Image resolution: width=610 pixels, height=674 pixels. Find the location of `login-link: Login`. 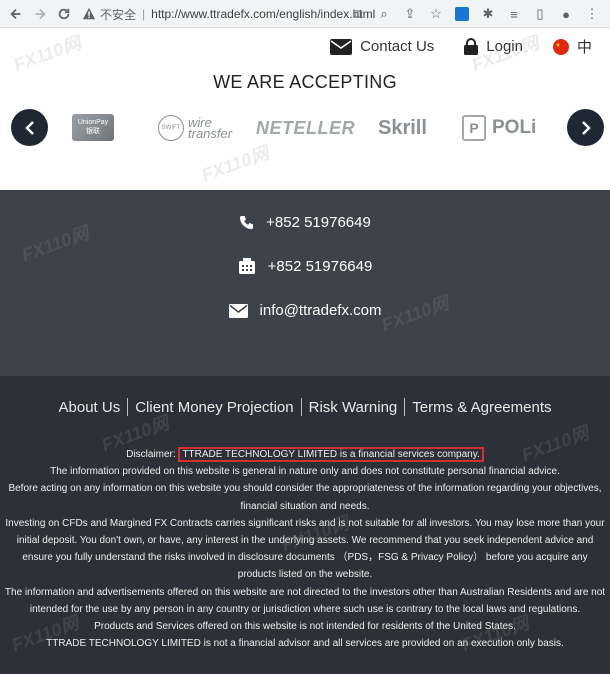

login-link: Login is located at coordinates (493, 46).